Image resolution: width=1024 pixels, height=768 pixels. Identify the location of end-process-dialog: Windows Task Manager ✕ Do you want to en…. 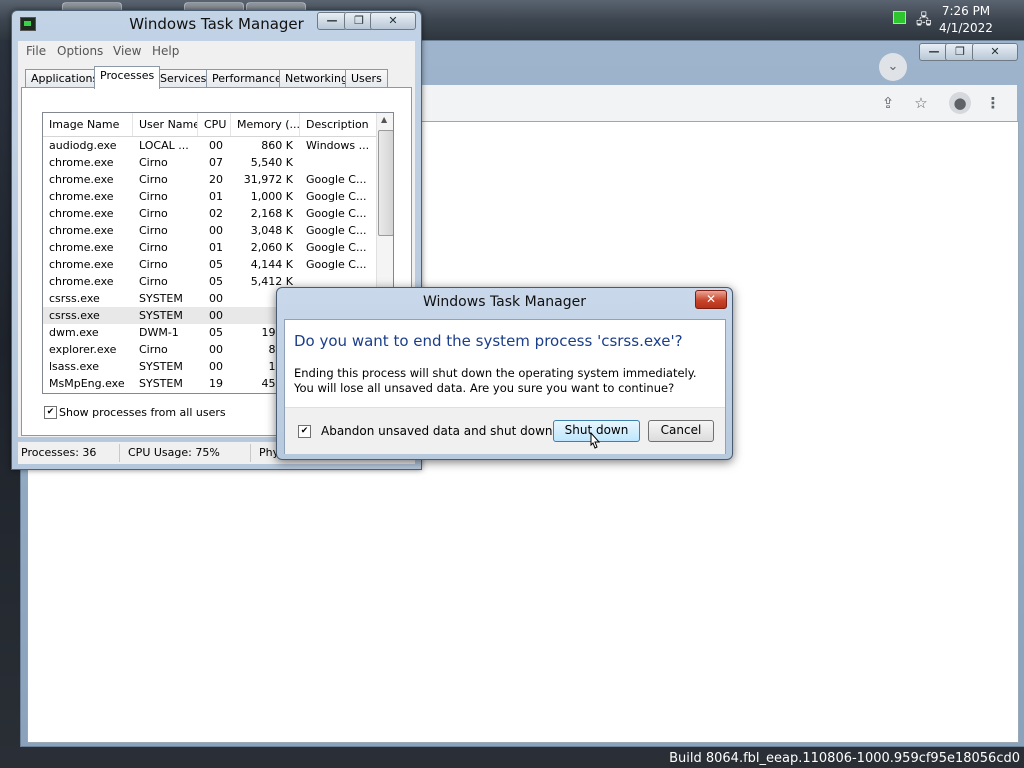
(504, 373).